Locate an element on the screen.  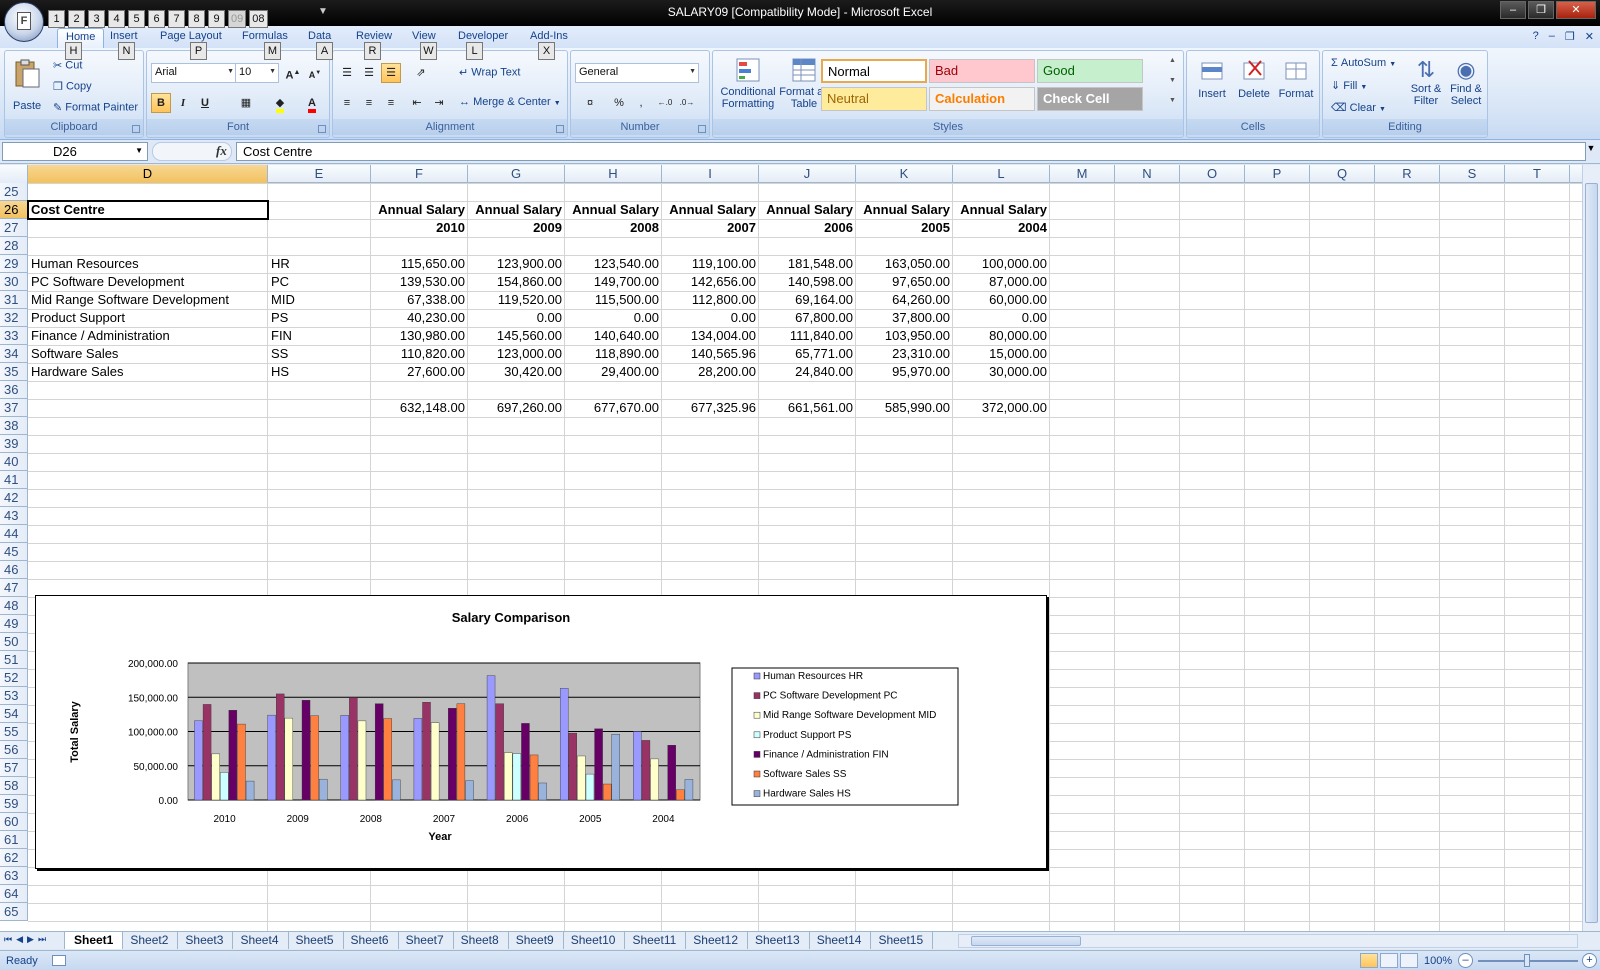
sheet-tab: Sheet14 is located at coordinates (840, 940).